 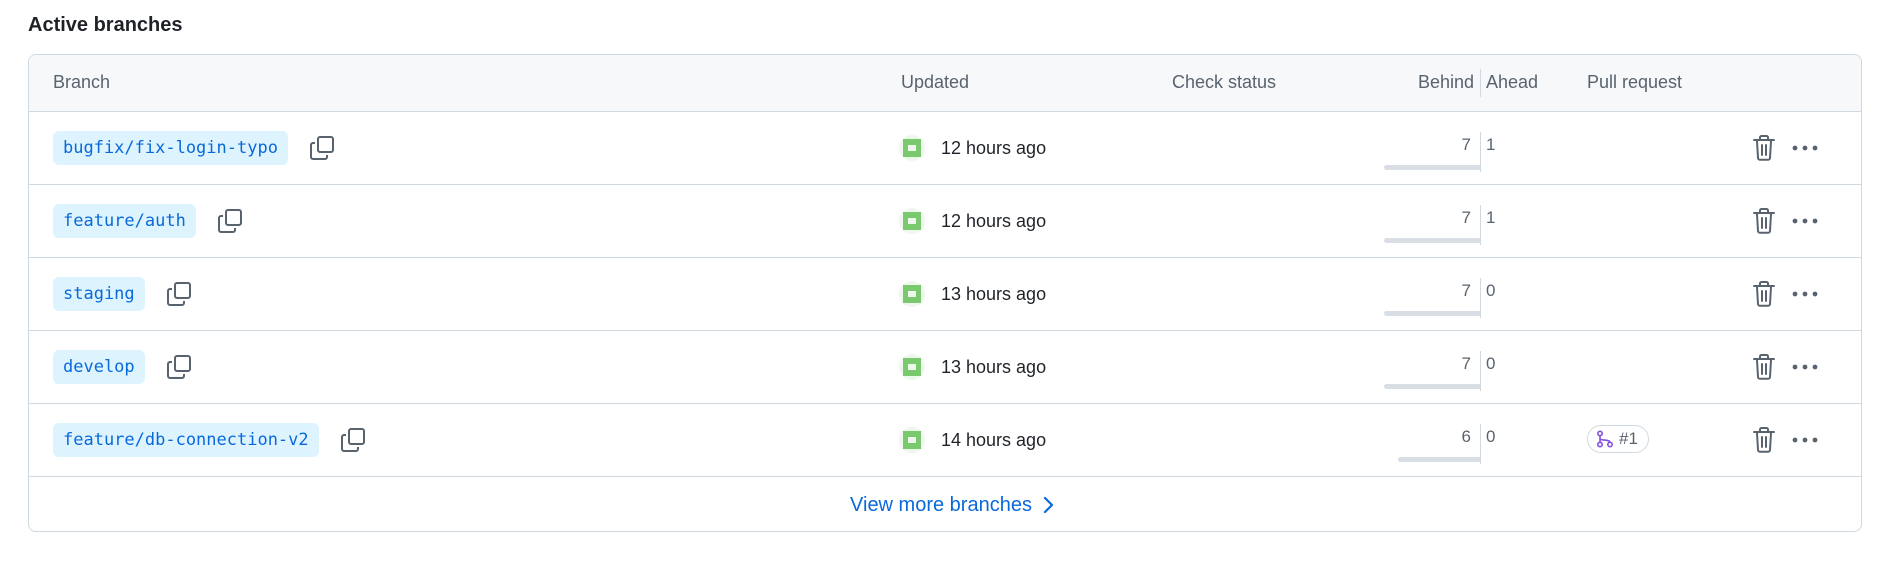 What do you see at coordinates (1635, 82) in the screenshot?
I see `column-header-pull-request: Pull request` at bounding box center [1635, 82].